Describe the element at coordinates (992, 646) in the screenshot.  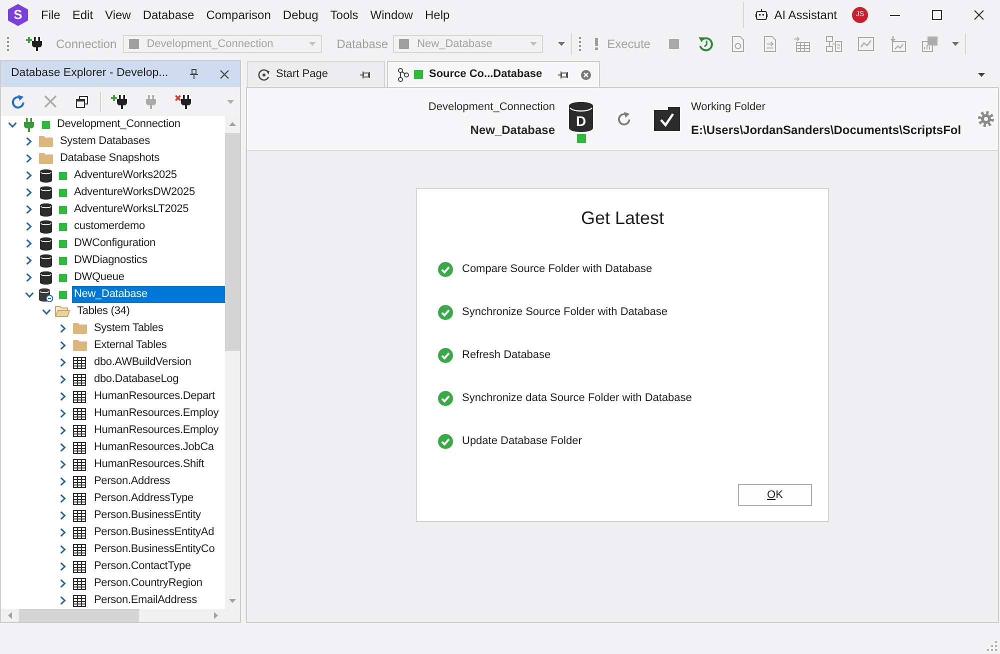
I see `resize-grip-icon` at that location.